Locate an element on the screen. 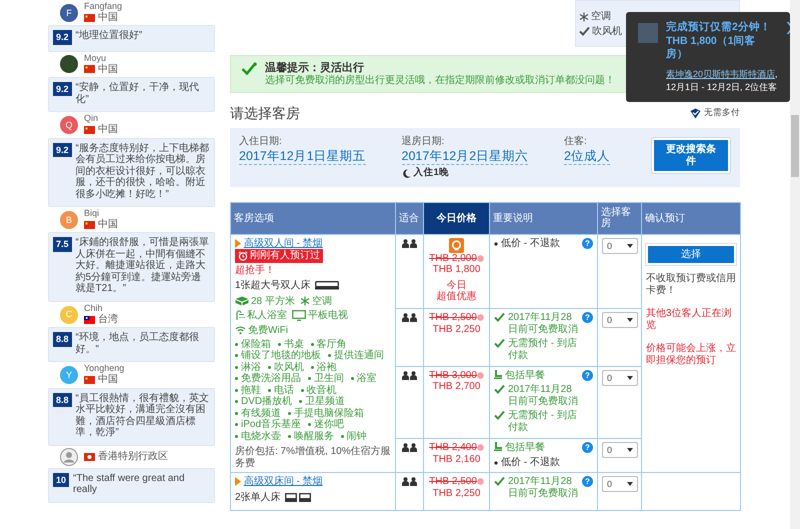 This screenshot has height=529, width=800. original-price: THB 2,500 is located at coordinates (453, 482).